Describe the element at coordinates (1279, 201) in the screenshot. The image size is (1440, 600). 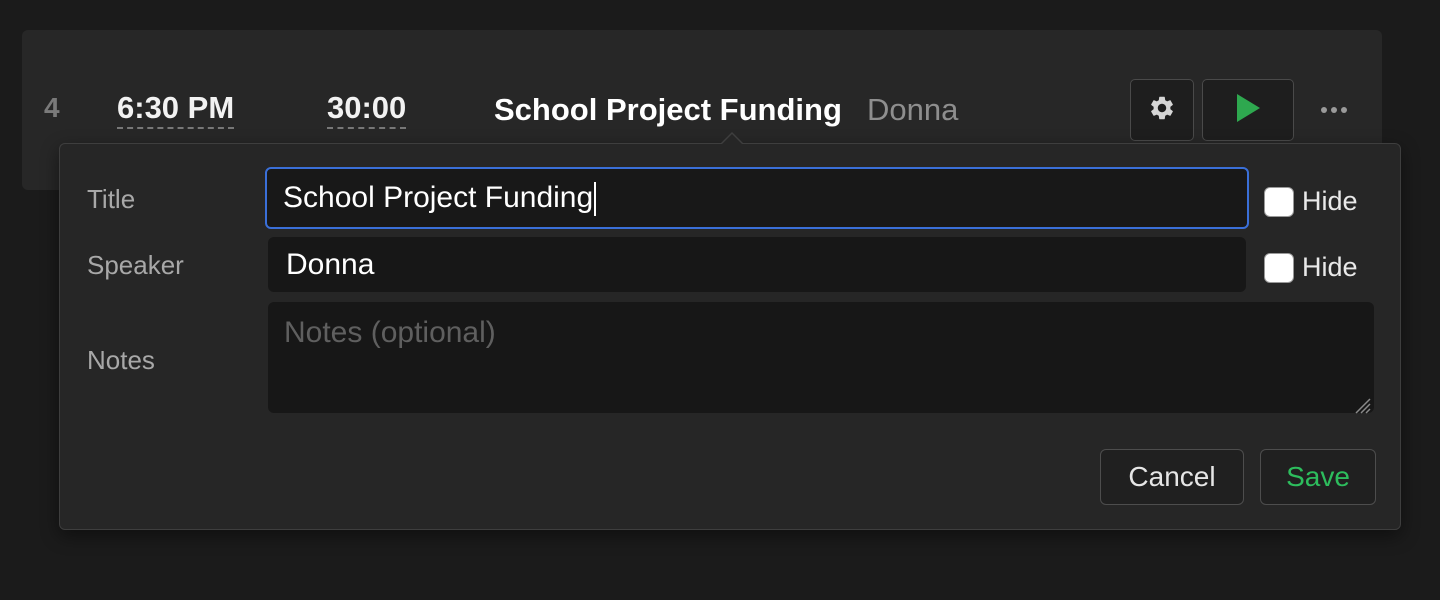
I see `hide-title-checkbox` at that location.